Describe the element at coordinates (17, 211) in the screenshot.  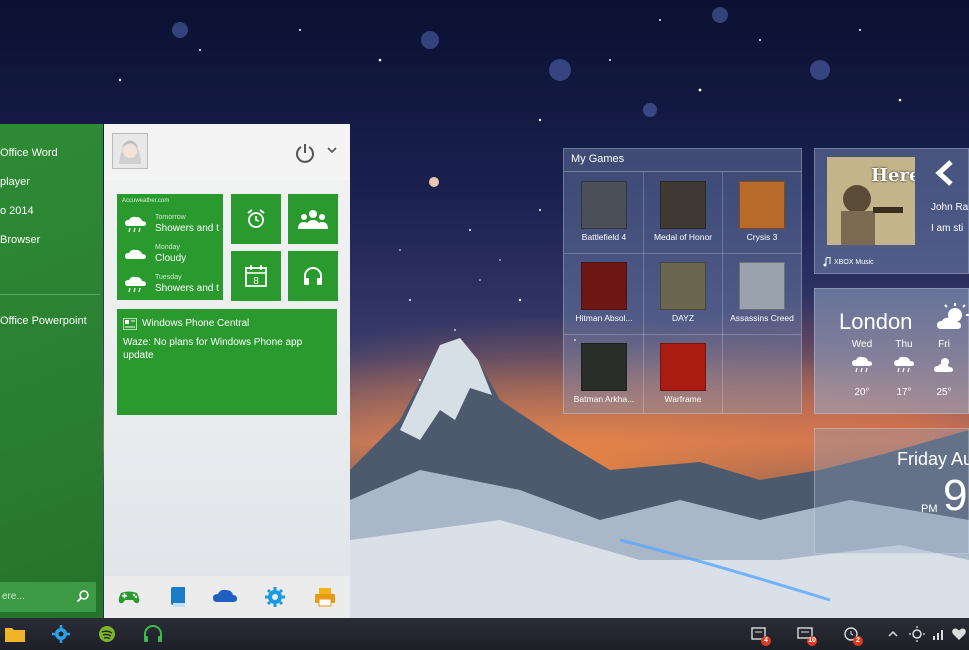
I see `app-item-2014: o 2014` at that location.